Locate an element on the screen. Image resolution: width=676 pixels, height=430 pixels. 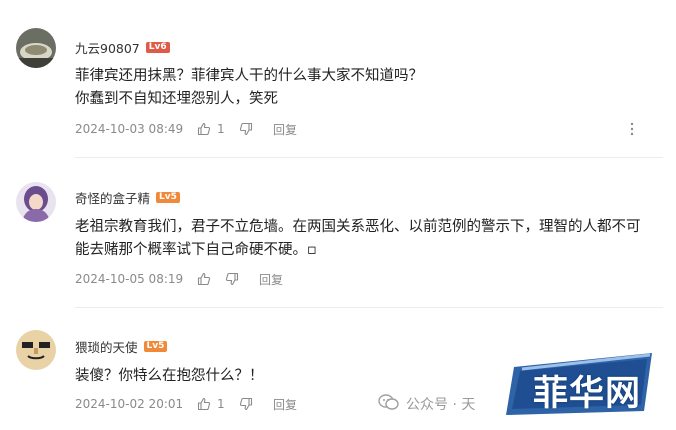
comment-line: 能去赌那个概率试下自己命硬不硬。▫ is located at coordinates (196, 250).